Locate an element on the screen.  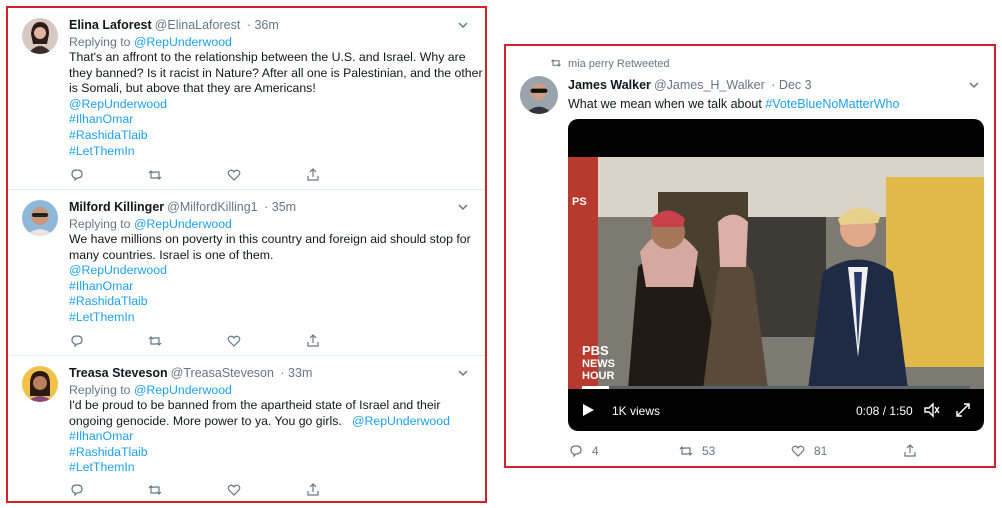
author-name: Elina Laforest is located at coordinates (110, 25).